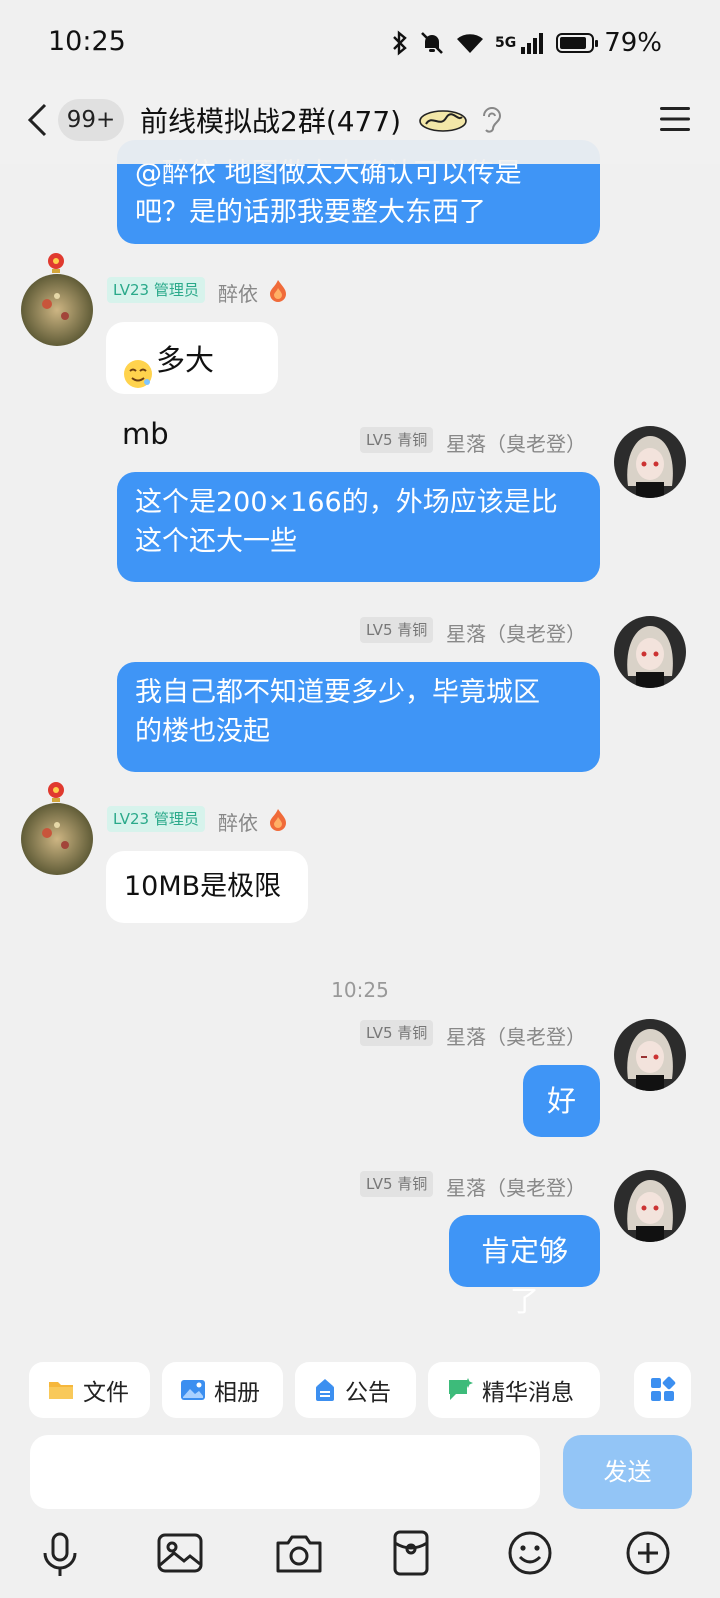 This screenshot has height=1598, width=720. Describe the element at coordinates (514, 1390) in the screenshot. I see `essence-button: 精华消息` at that location.